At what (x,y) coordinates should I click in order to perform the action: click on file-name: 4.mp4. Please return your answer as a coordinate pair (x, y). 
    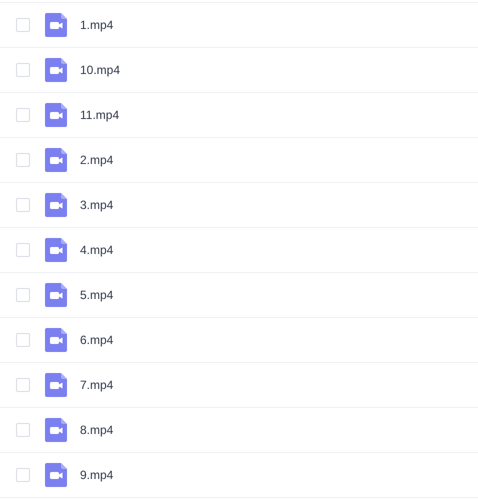
    Looking at the image, I should click on (97, 250).